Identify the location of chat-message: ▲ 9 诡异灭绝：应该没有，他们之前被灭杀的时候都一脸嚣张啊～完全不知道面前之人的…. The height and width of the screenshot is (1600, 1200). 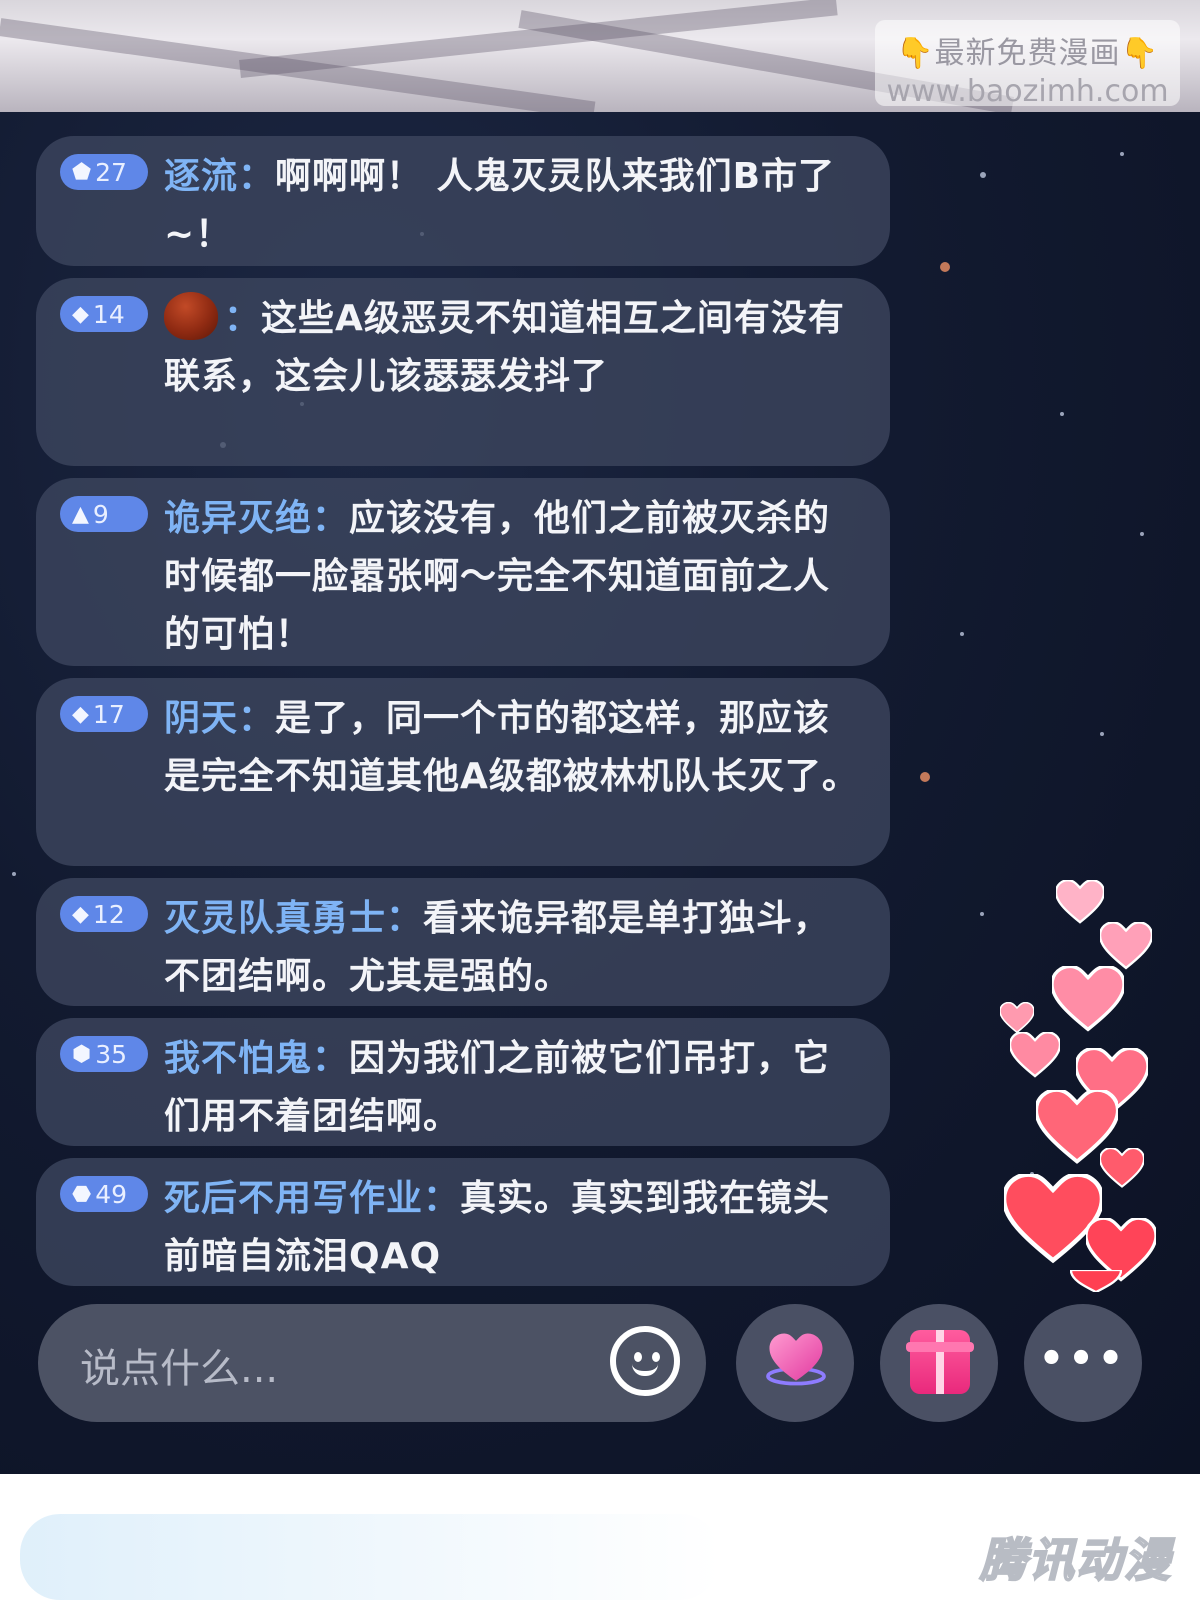
(463, 572).